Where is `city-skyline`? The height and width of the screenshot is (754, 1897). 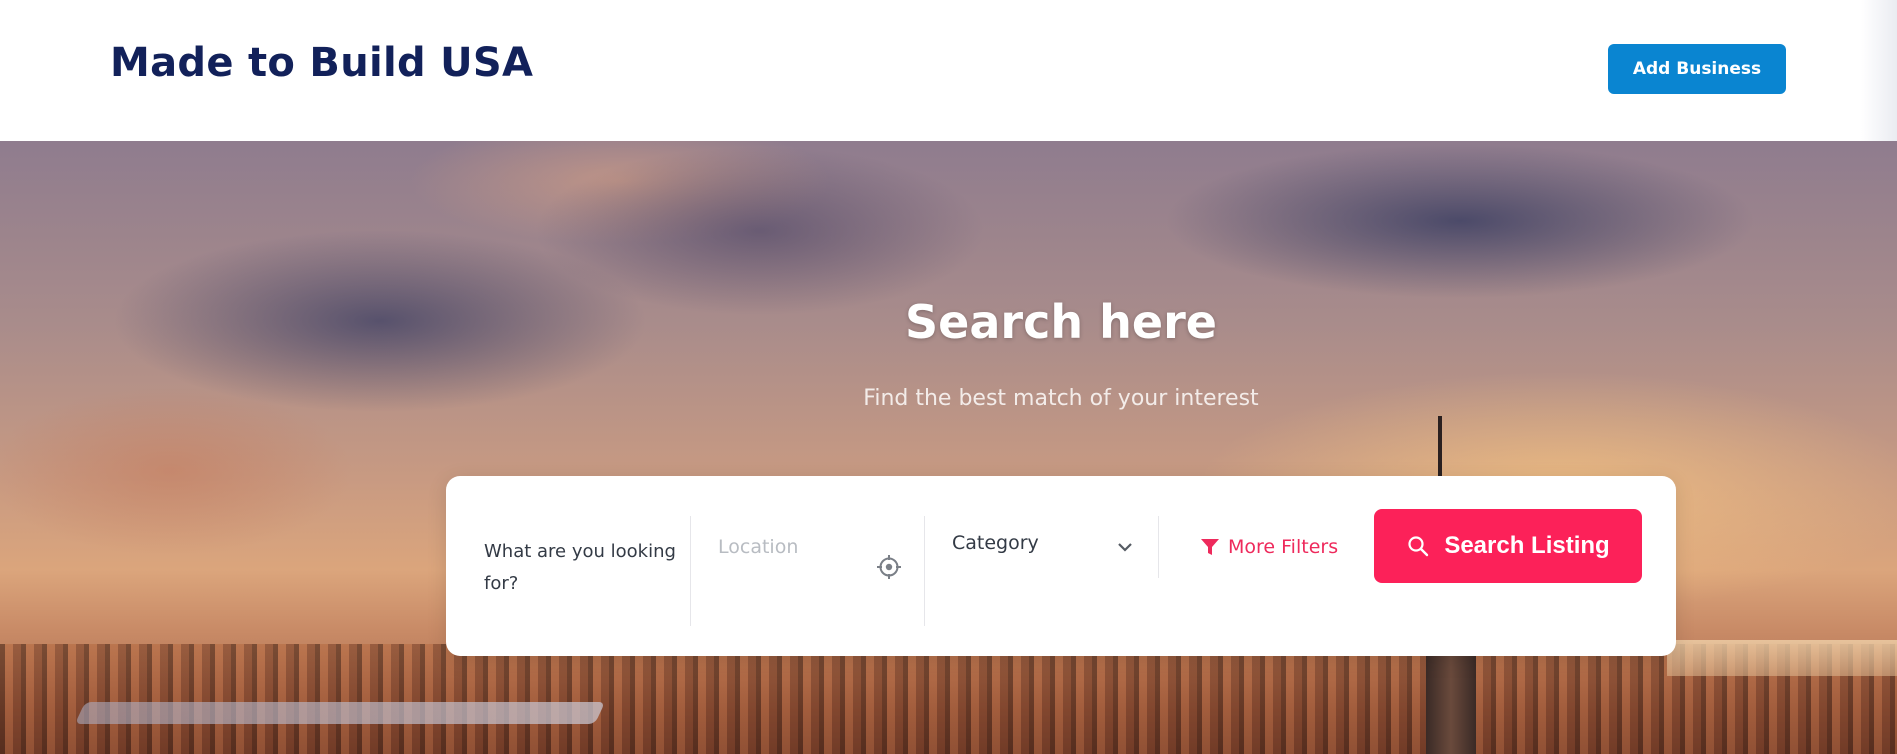
city-skyline is located at coordinates (948, 699).